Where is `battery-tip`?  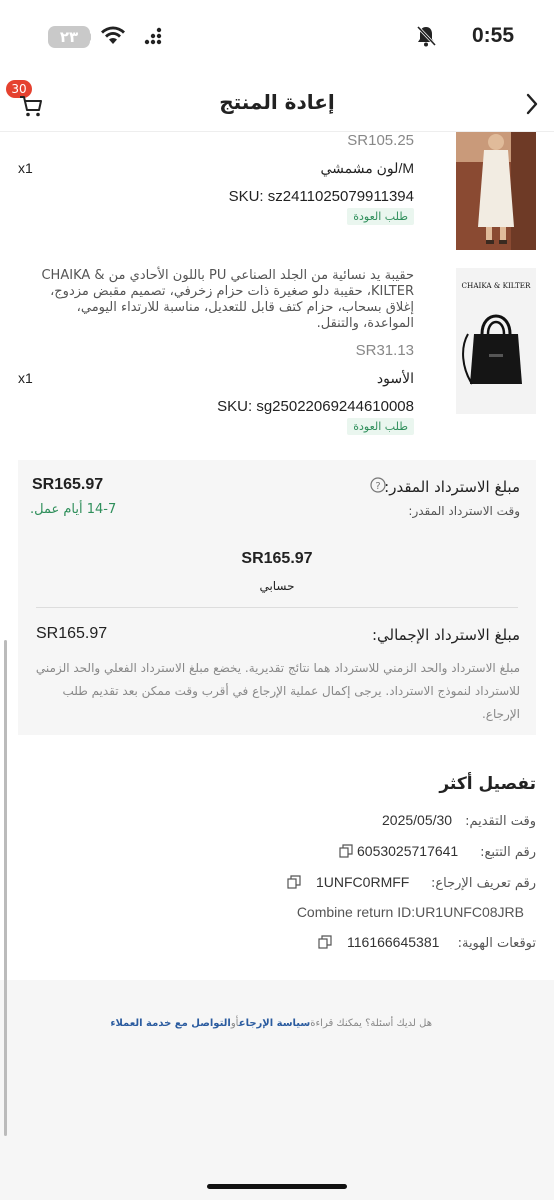 battery-tip is located at coordinates (89, 37).